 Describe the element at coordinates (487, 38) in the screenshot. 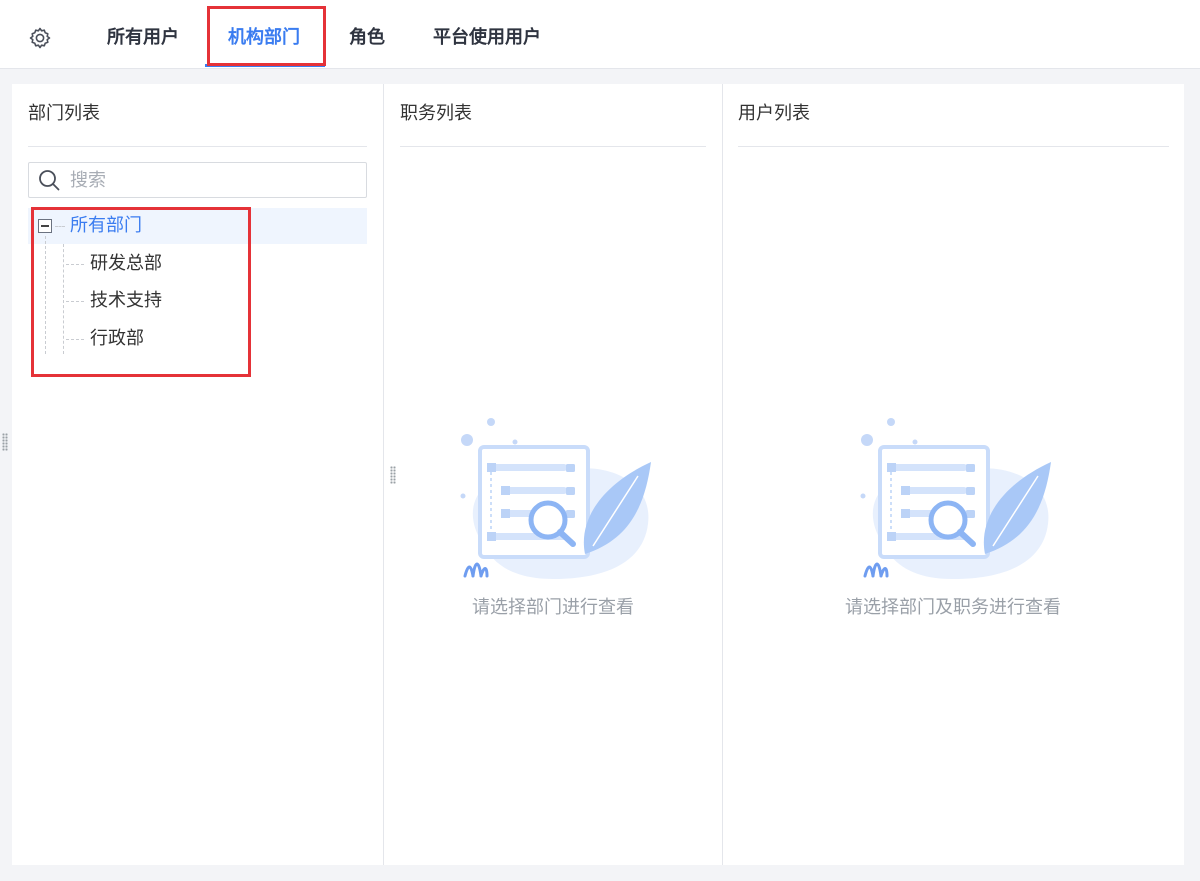

I see `tab-platform-users: 平台使用用户` at that location.